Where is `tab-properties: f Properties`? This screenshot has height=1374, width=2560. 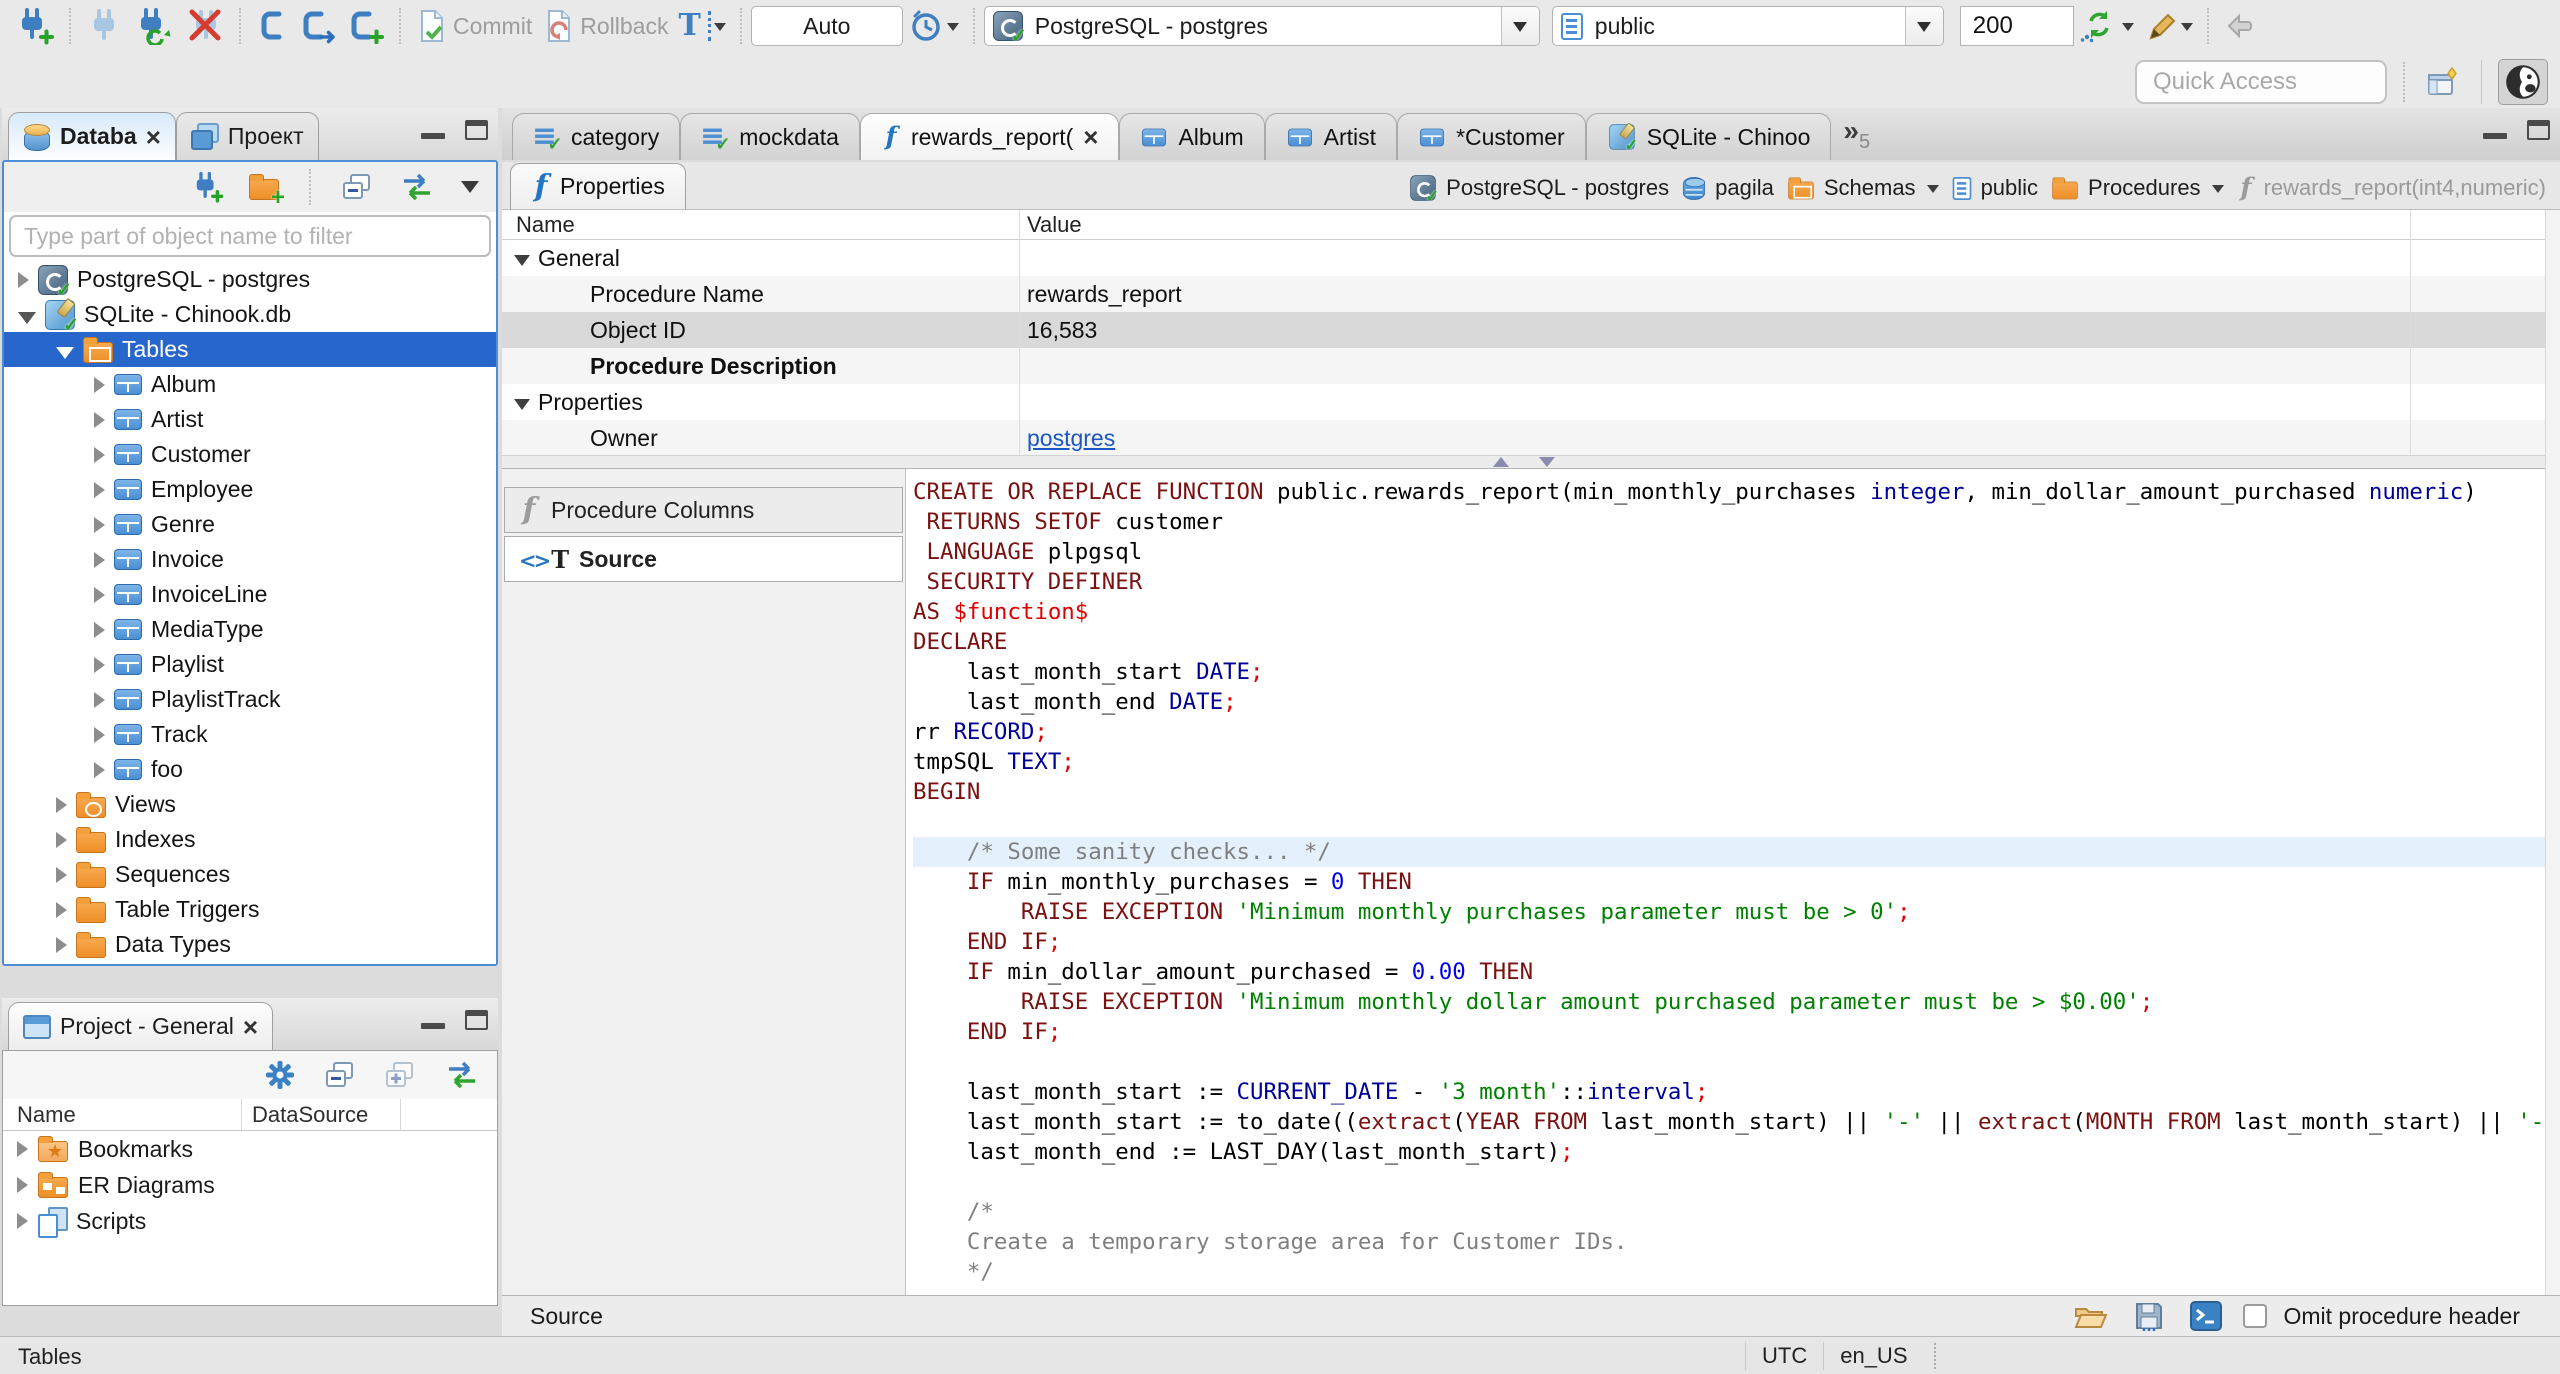 tab-properties: f Properties is located at coordinates (598, 186).